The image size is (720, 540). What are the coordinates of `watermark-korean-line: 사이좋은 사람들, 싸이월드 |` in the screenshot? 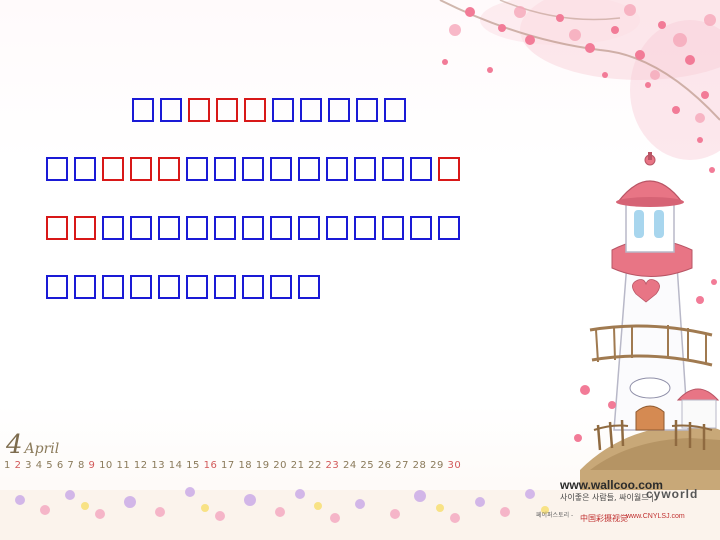 It's located at (607, 497).